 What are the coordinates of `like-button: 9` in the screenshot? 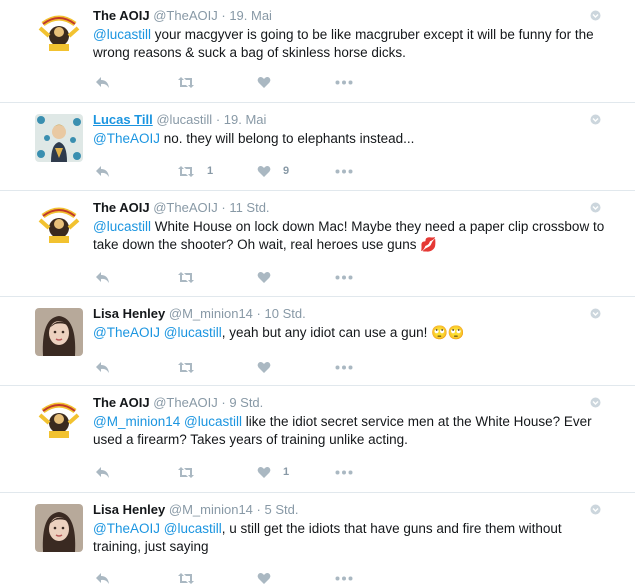 It's located at (273, 171).